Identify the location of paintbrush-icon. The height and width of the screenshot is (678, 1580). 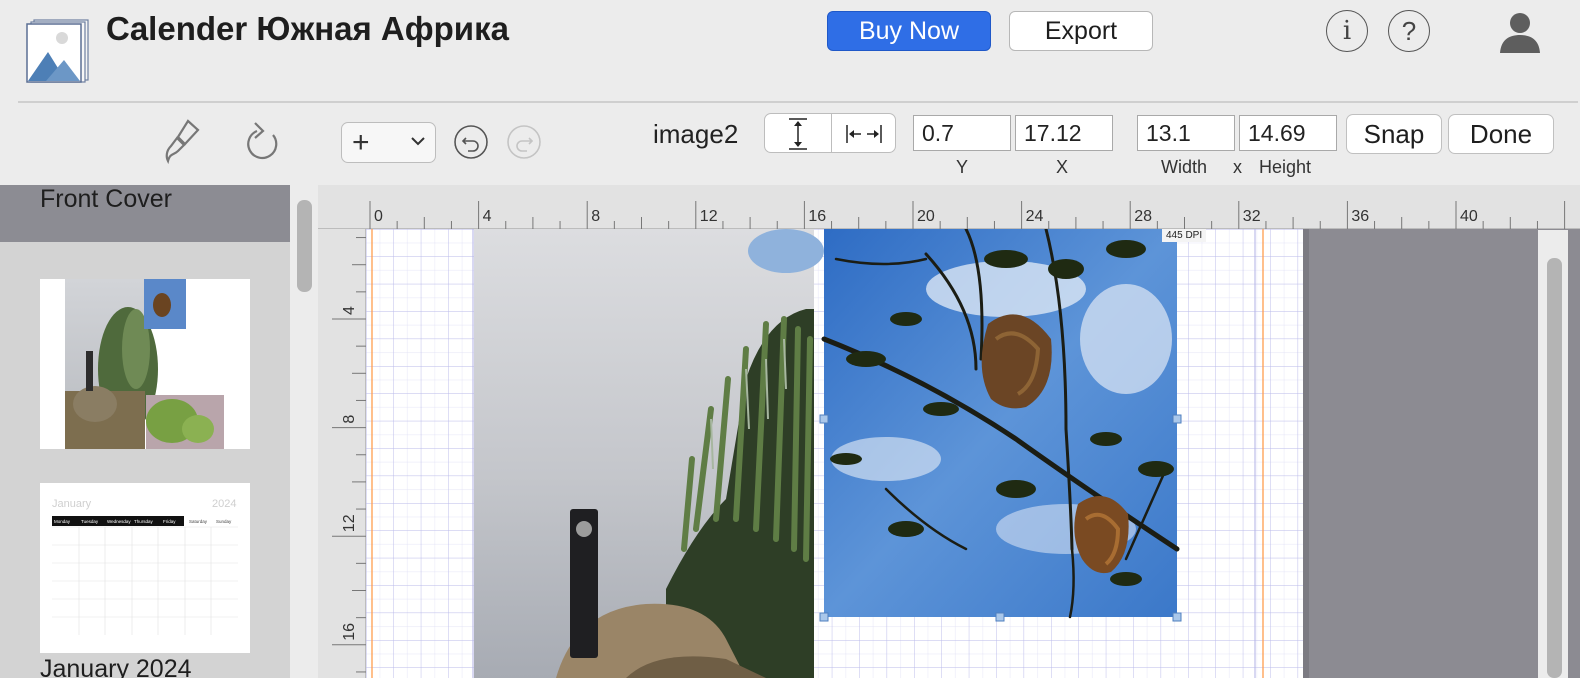
(183, 141).